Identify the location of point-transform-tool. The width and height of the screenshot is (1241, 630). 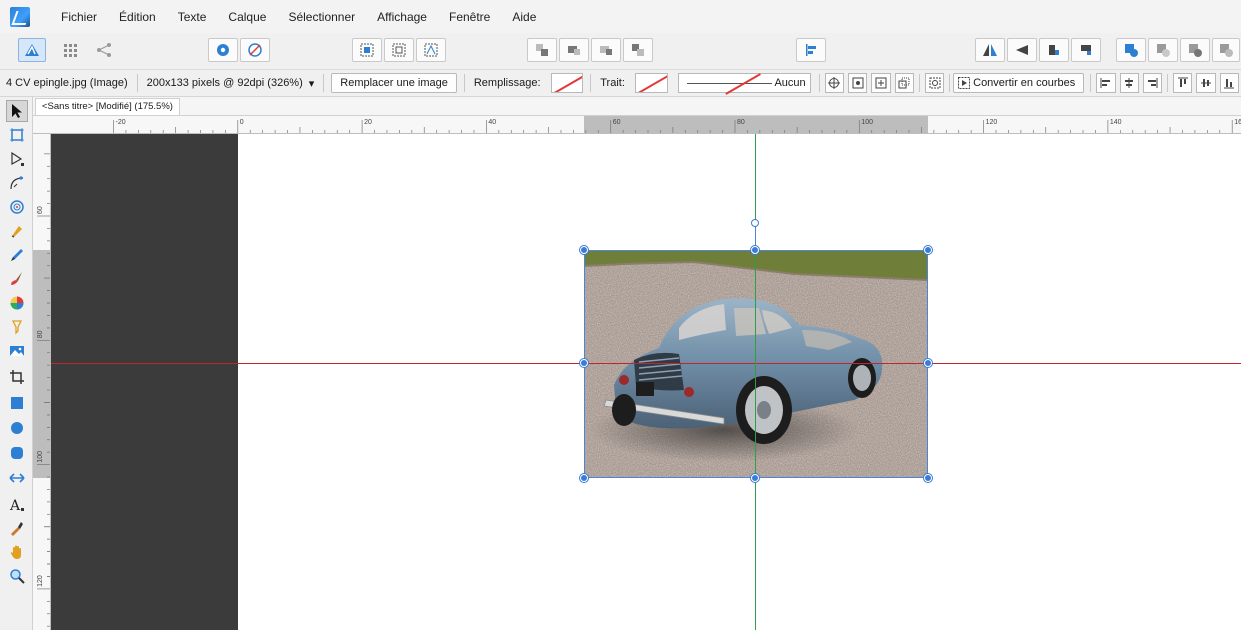
(17, 207).